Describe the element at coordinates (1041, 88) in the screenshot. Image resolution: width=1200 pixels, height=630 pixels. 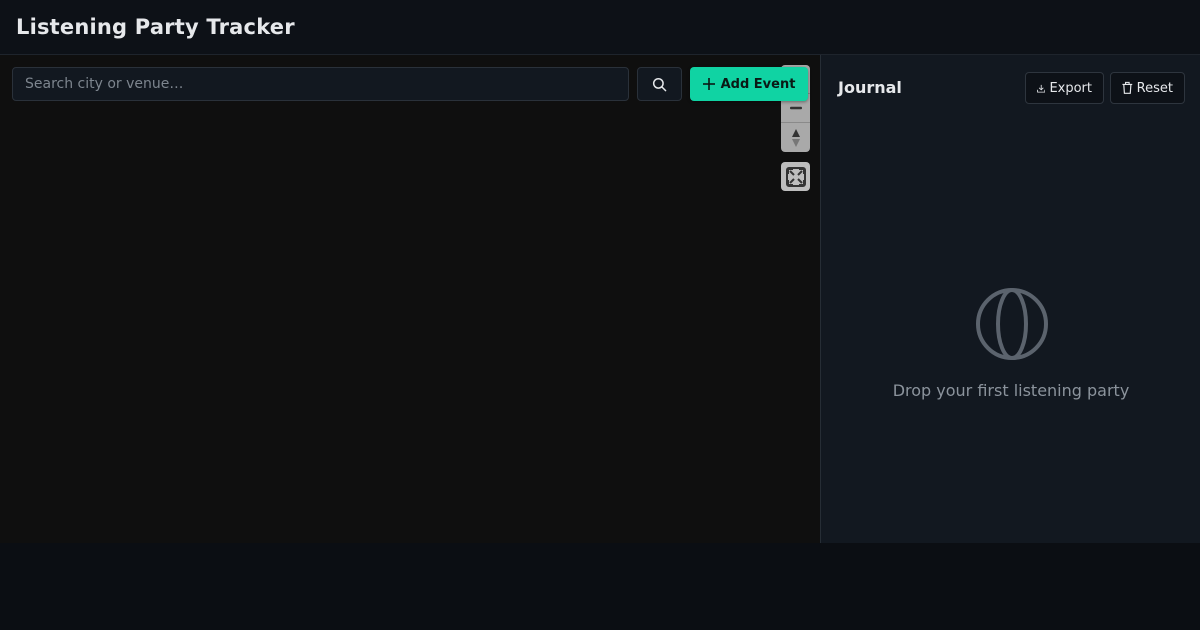
I see `download-icon` at that location.